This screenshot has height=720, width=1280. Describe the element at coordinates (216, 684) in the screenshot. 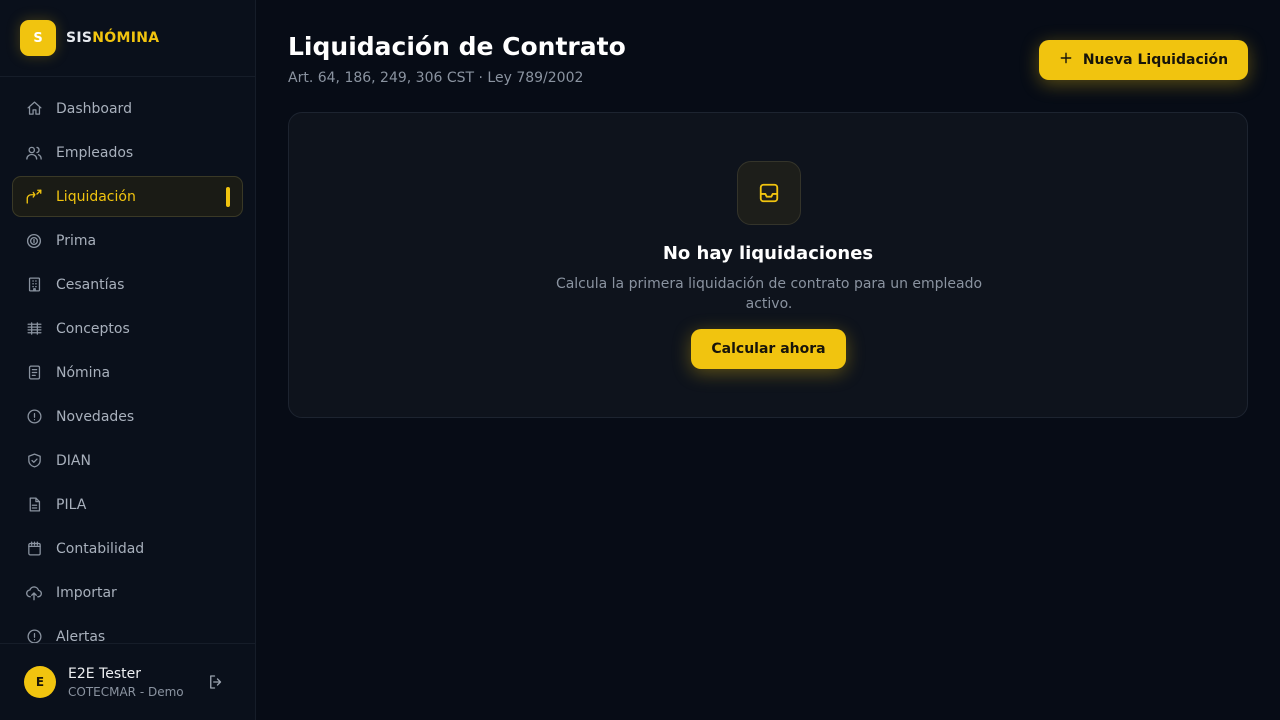

I see `logout-icon` at that location.